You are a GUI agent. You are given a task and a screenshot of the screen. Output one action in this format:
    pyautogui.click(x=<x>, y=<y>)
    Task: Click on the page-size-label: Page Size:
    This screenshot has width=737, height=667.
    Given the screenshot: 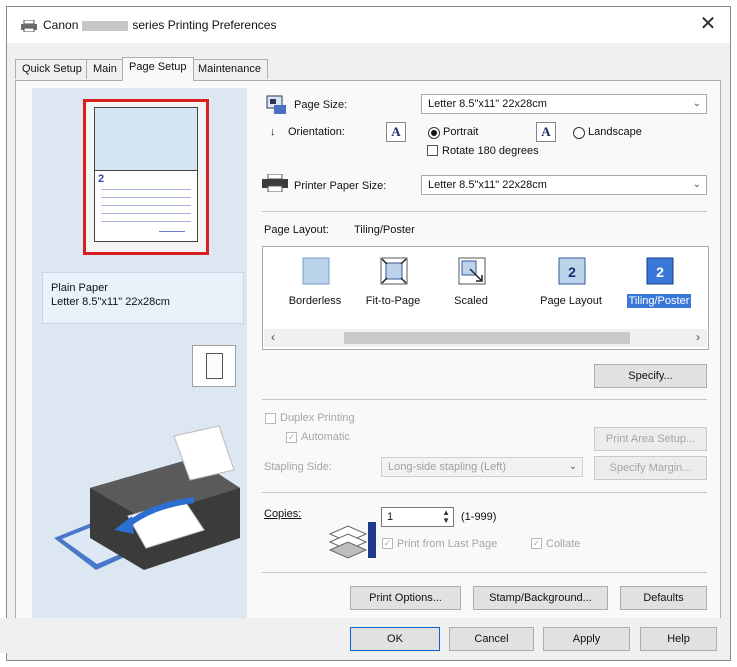 What is the action you would take?
    pyautogui.click(x=321, y=105)
    